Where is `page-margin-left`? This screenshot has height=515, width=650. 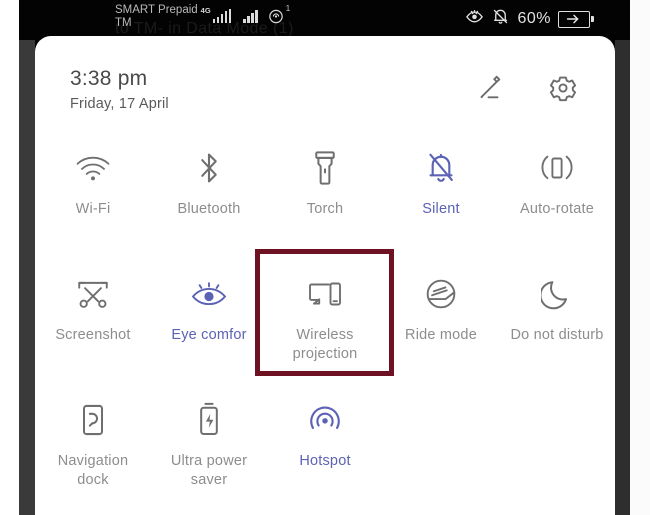 page-margin-left is located at coordinates (9, 257).